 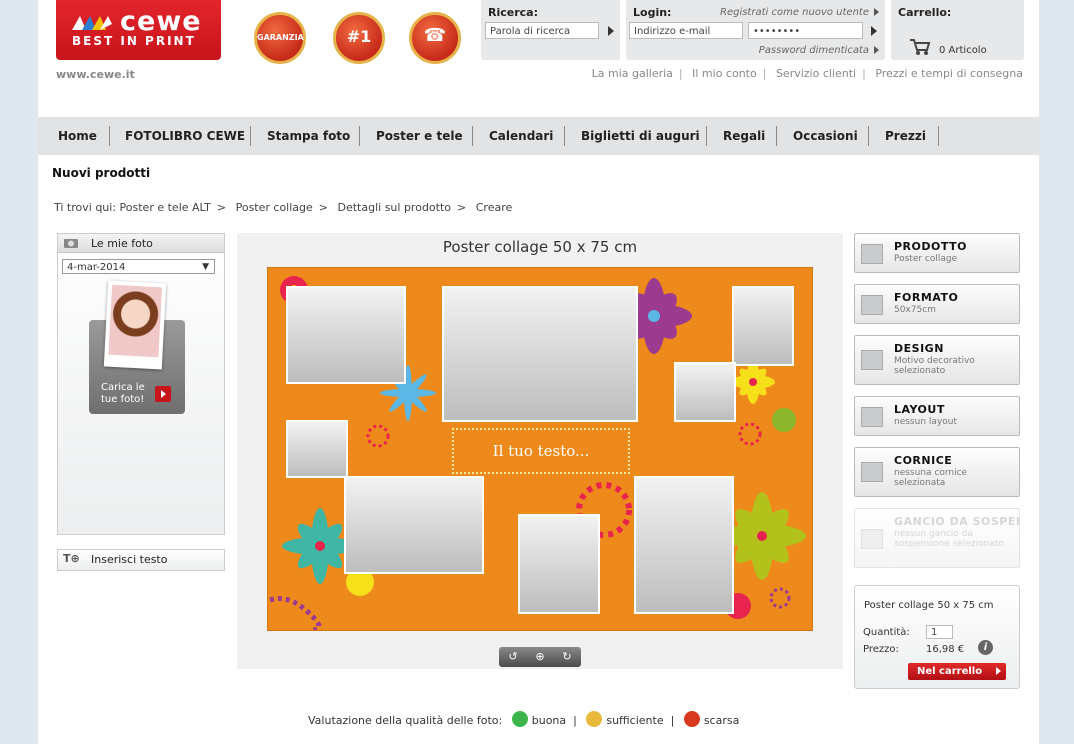 What do you see at coordinates (161, 21) in the screenshot?
I see `logo-brand: cewe` at bounding box center [161, 21].